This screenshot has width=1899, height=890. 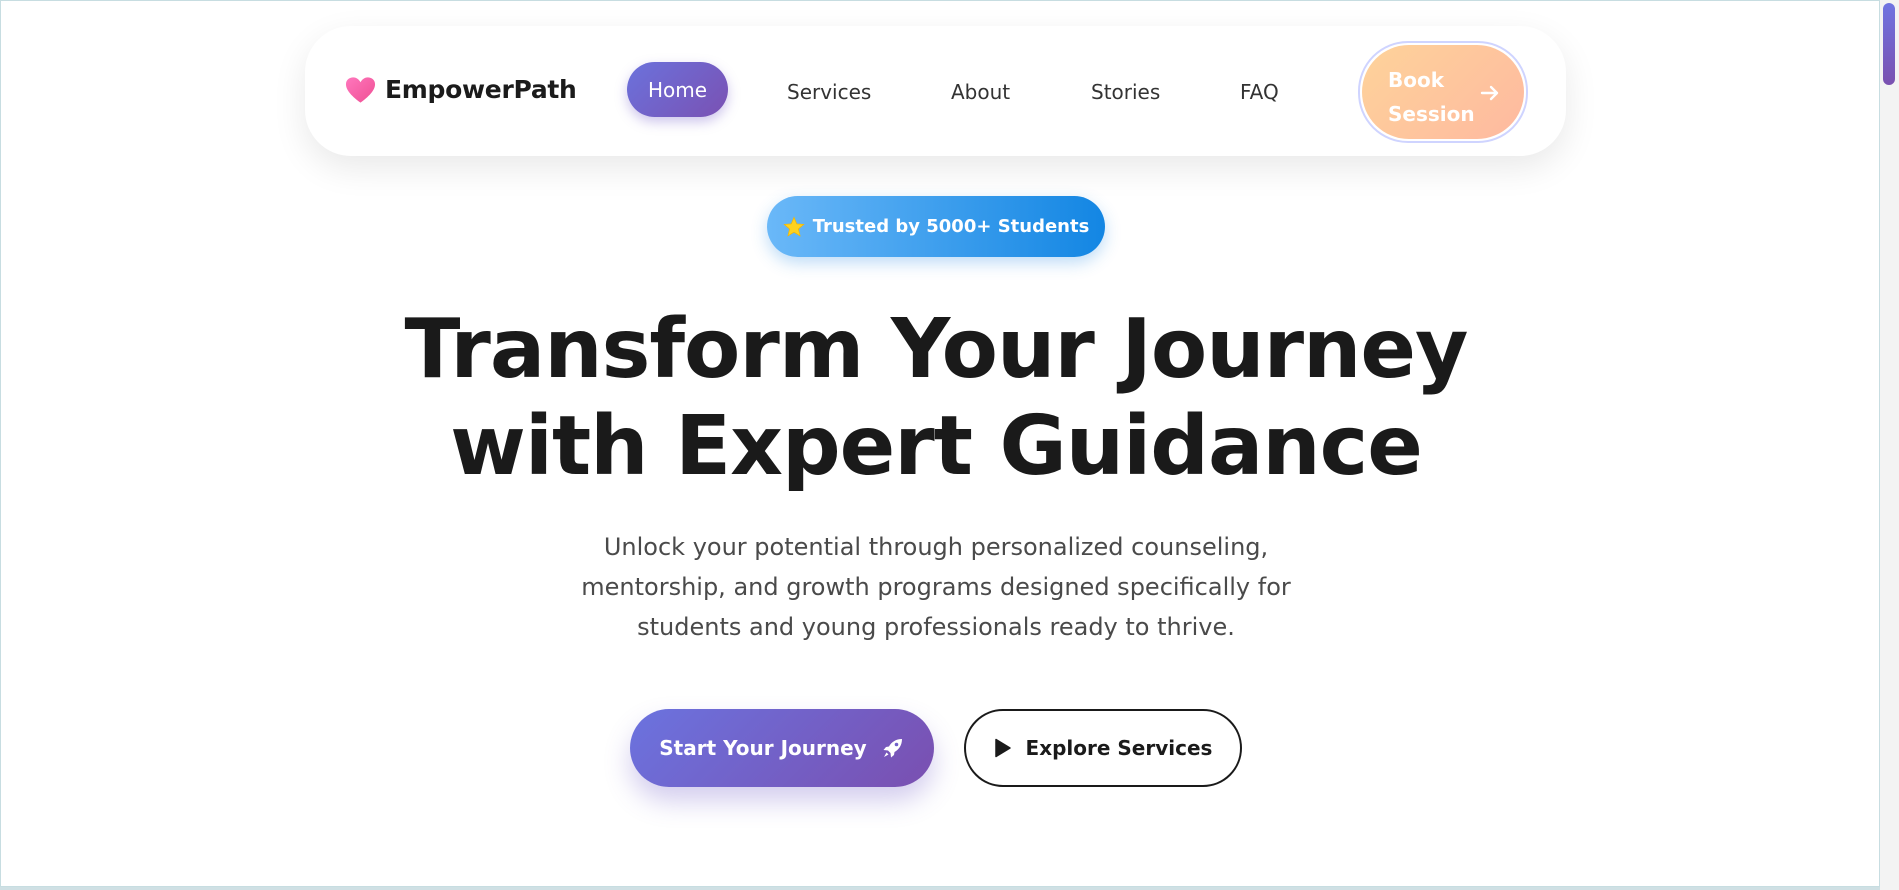 I want to click on arrow-right-icon, so click(x=1489, y=93).